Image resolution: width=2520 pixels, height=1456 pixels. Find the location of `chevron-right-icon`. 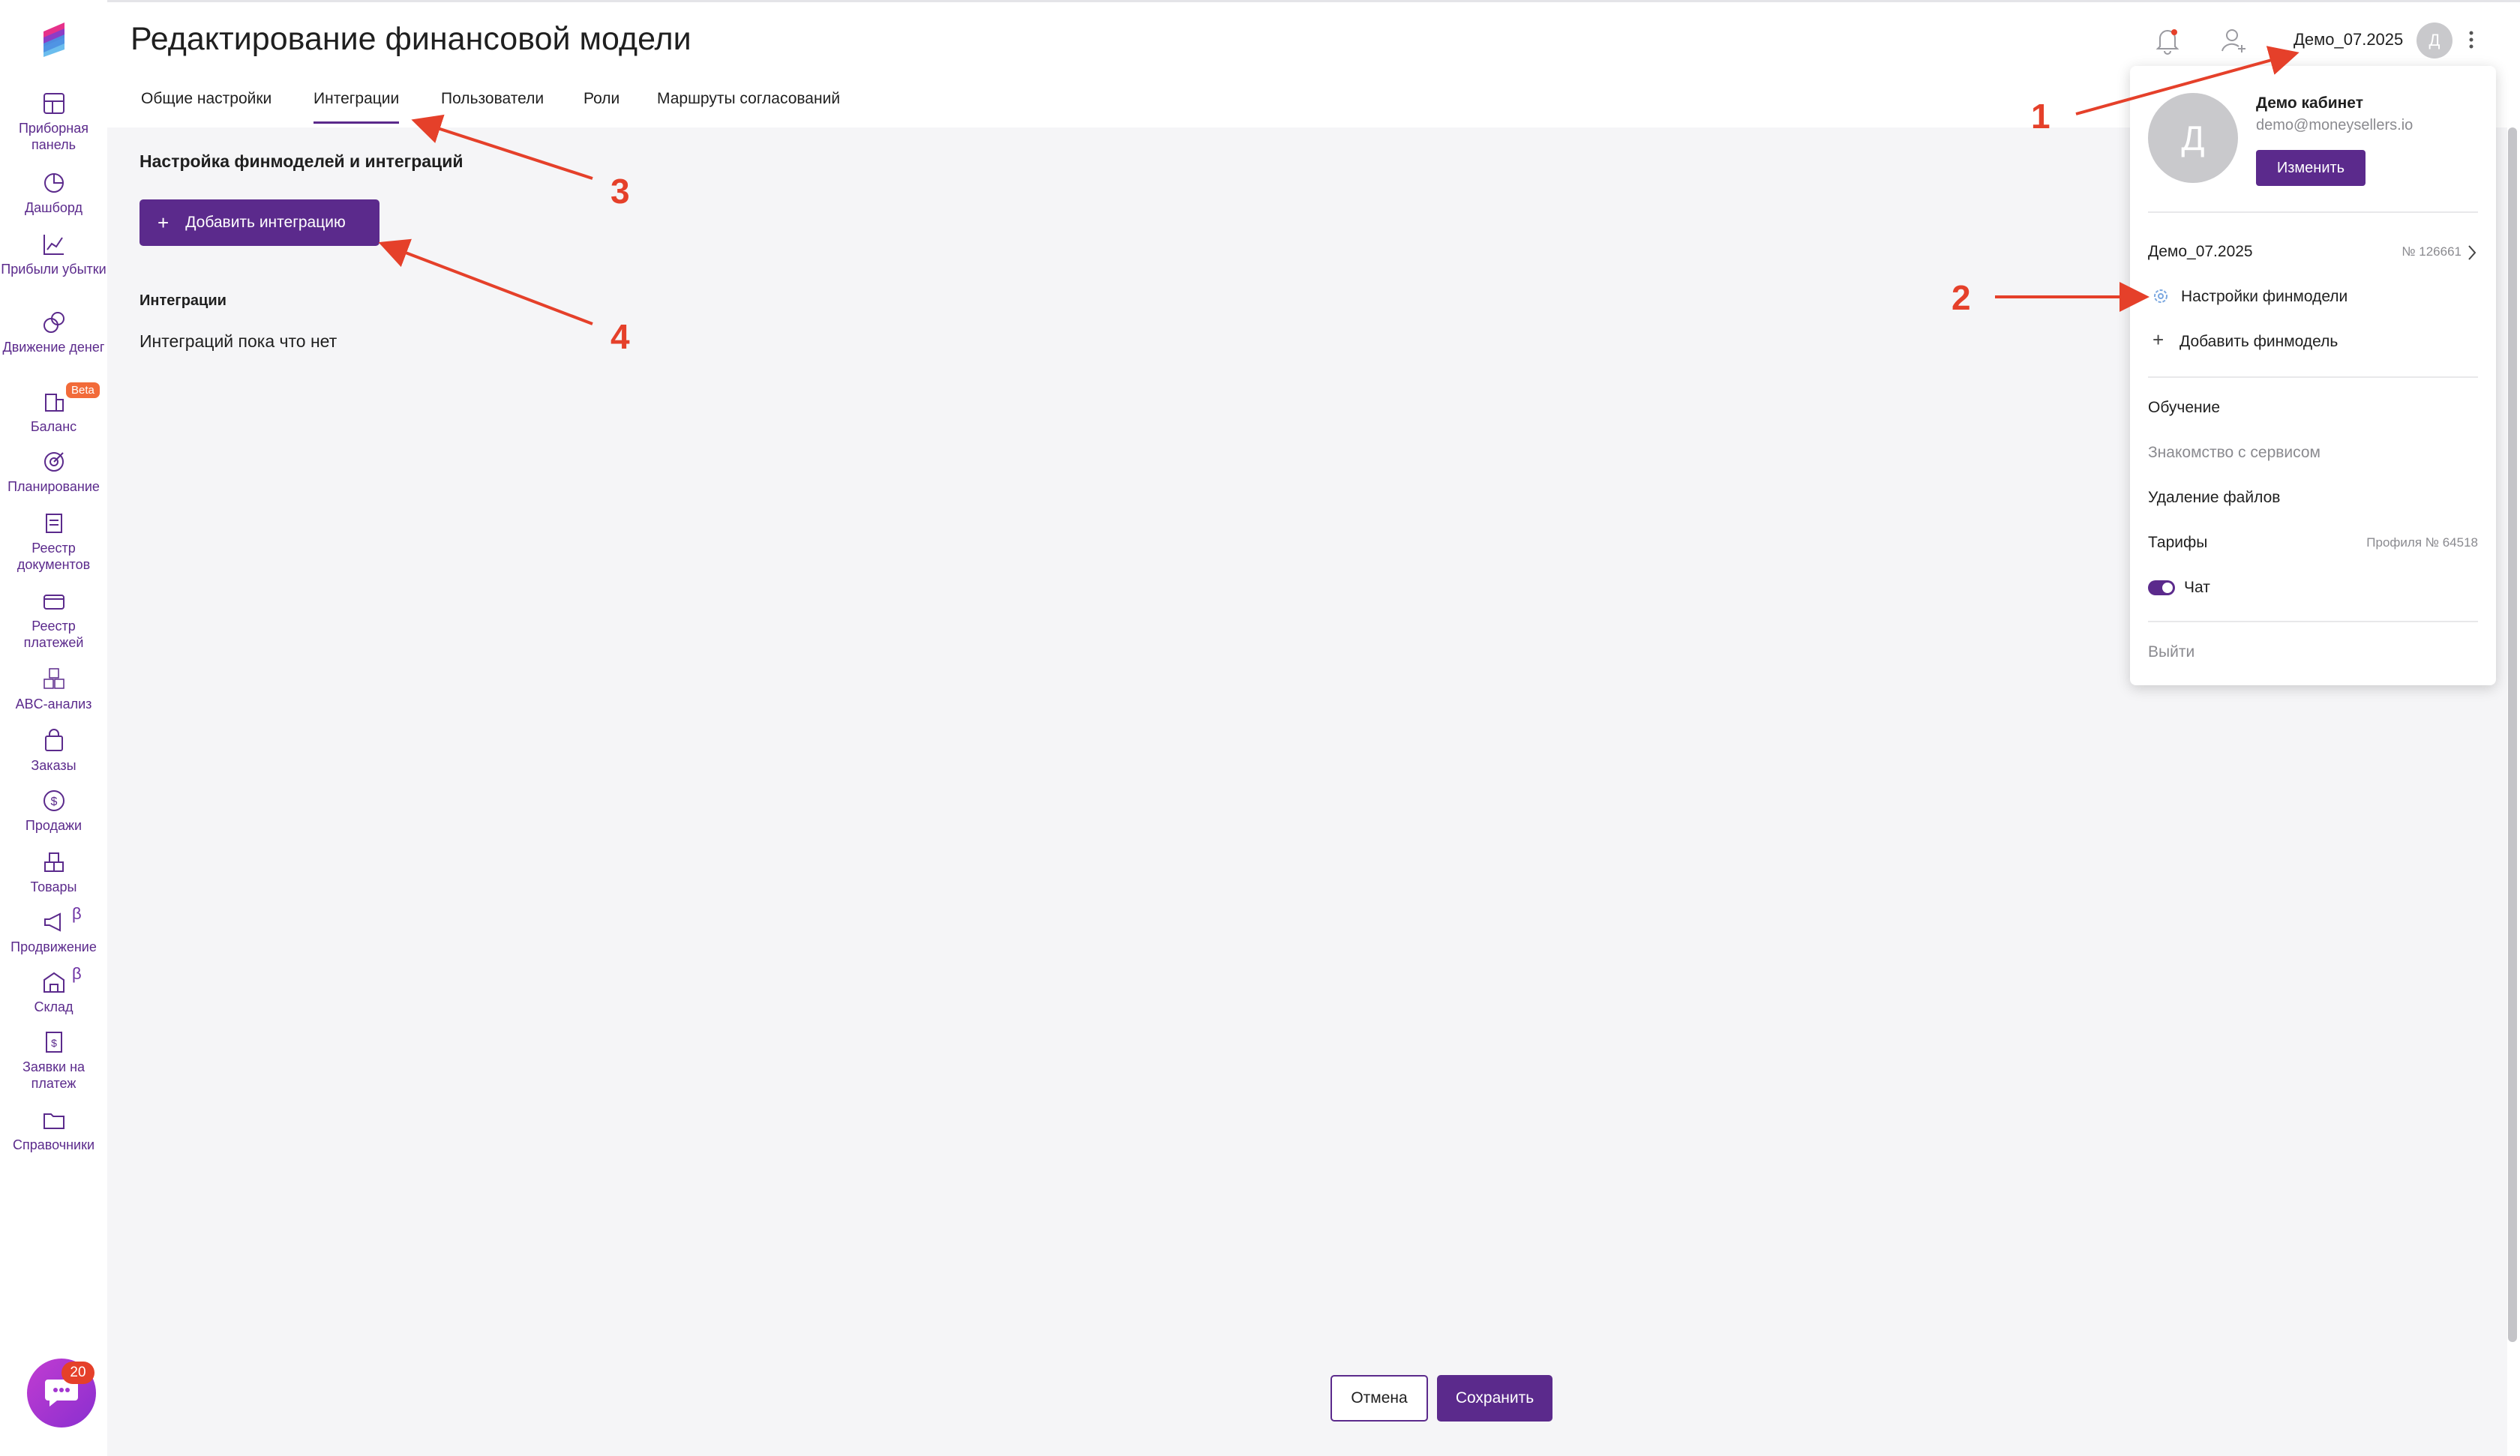

chevron-right-icon is located at coordinates (2472, 252).